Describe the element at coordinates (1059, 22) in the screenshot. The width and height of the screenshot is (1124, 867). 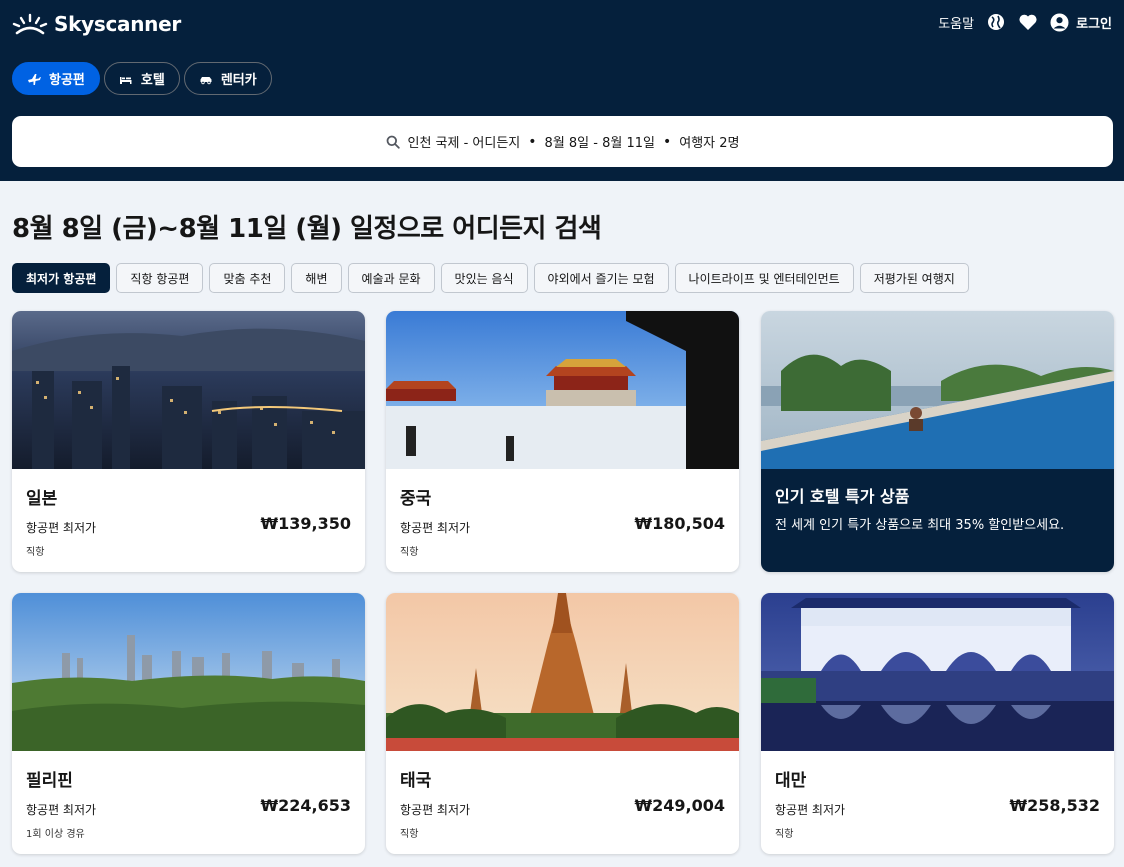
I see `user-icon` at that location.